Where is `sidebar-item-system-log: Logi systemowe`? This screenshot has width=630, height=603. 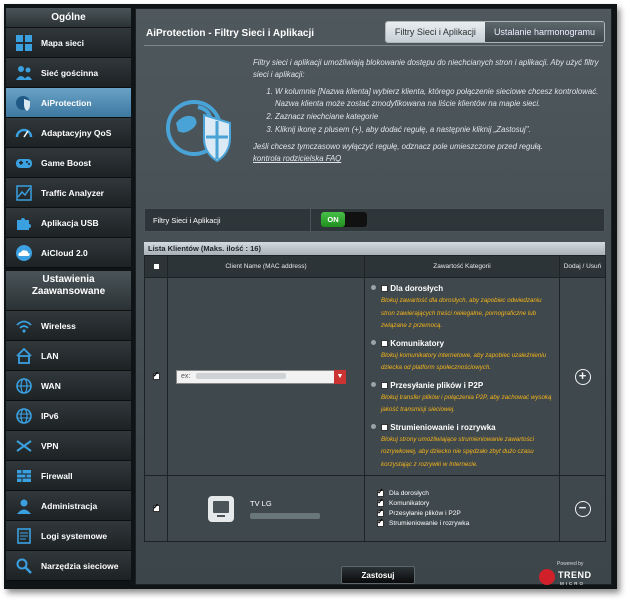 sidebar-item-system-log: Logi systemowe is located at coordinates (68, 536).